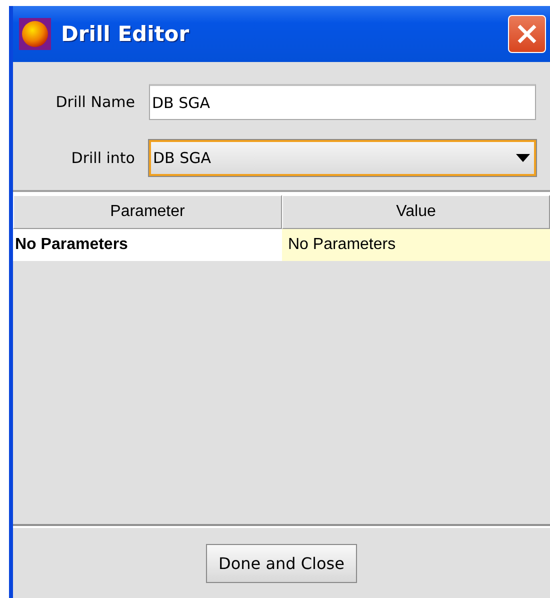 The height and width of the screenshot is (598, 550). Describe the element at coordinates (35, 34) in the screenshot. I see `orb-icon` at that location.